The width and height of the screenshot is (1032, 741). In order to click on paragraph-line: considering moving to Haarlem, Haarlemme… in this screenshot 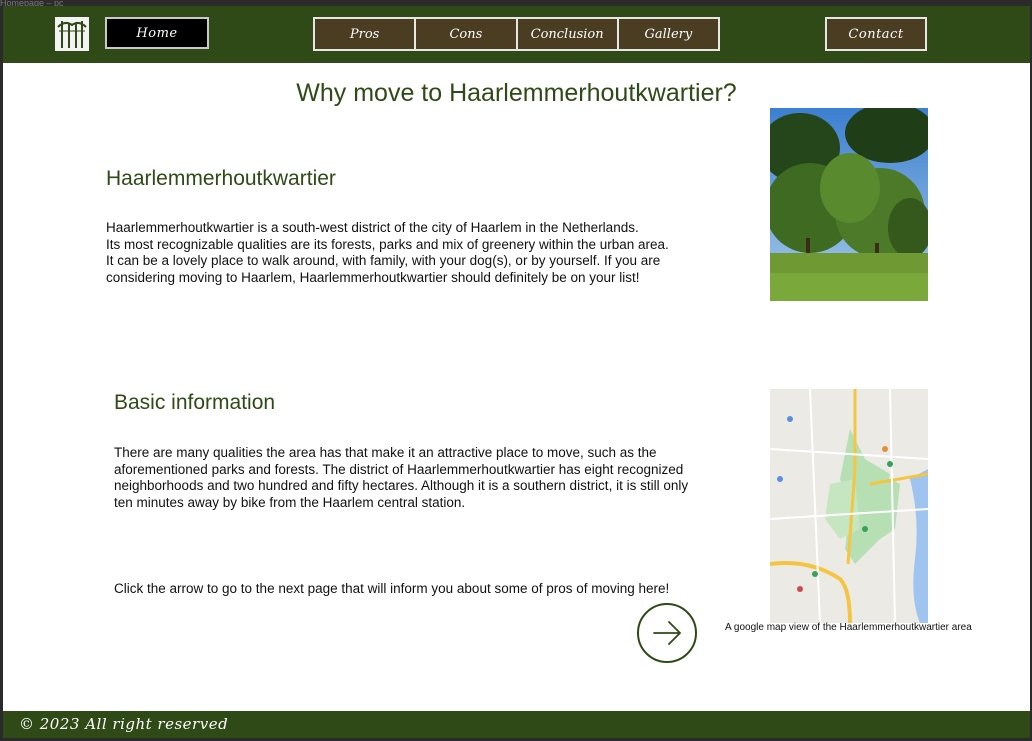, I will do `click(373, 277)`.